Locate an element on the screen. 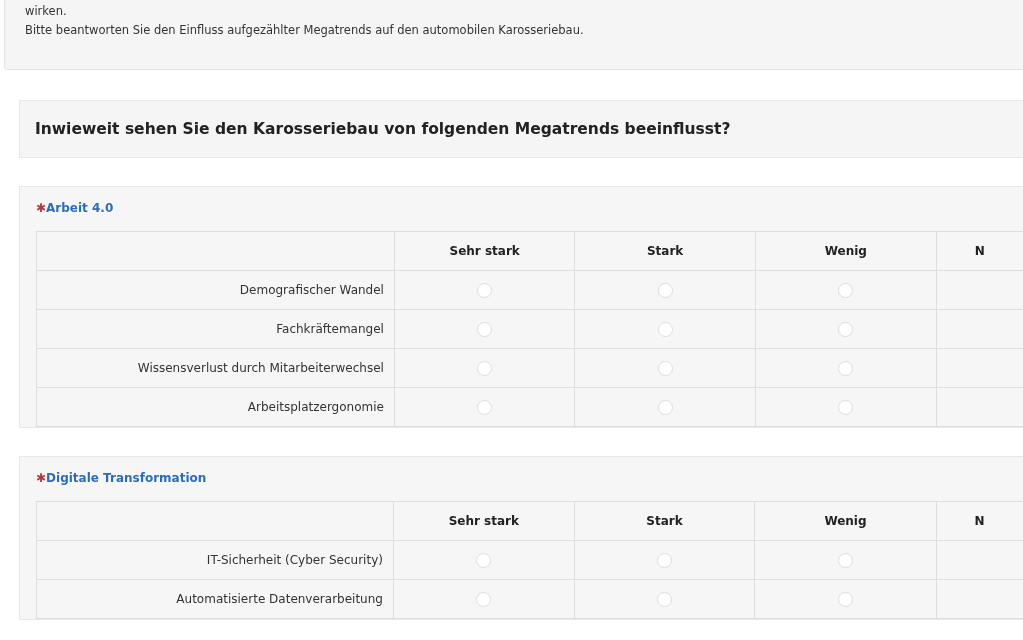 The height and width of the screenshot is (640, 1023). row-label: Fachkräftemangel is located at coordinates (215, 329).